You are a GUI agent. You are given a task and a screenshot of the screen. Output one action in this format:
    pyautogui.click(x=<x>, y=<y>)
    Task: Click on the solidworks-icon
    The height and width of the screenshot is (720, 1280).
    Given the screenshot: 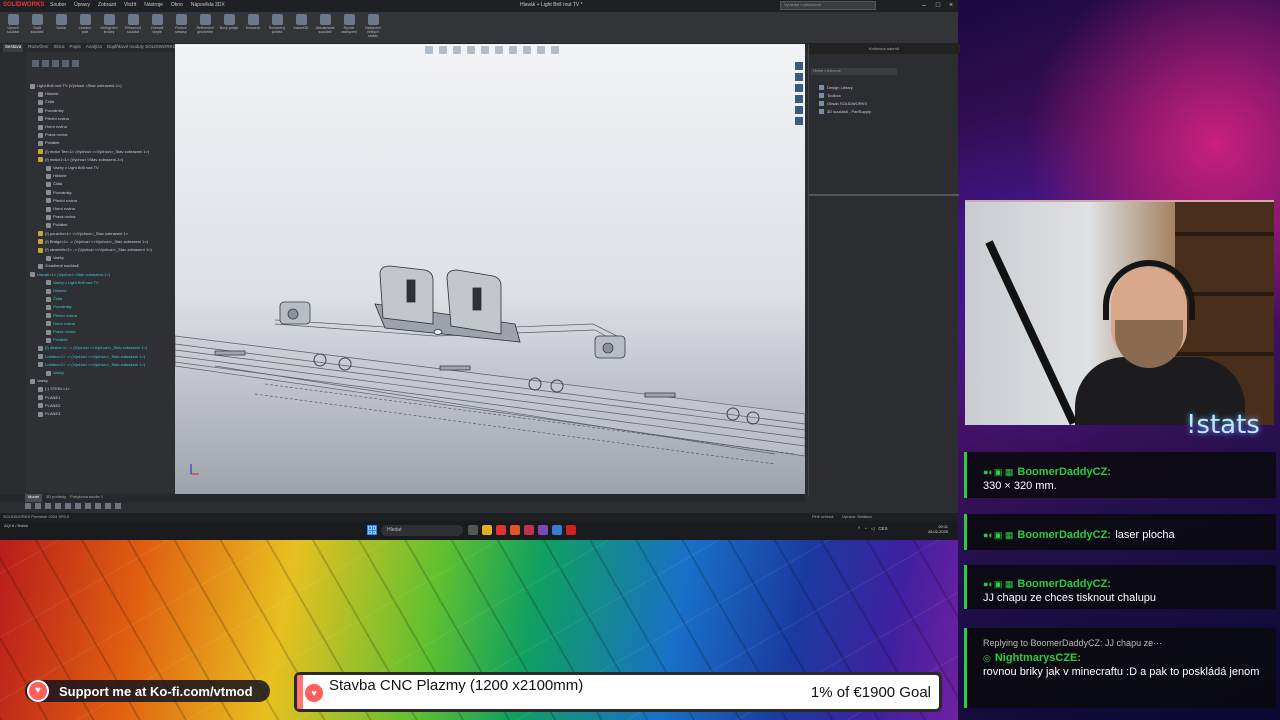 What is the action you would take?
    pyautogui.click(x=571, y=530)
    